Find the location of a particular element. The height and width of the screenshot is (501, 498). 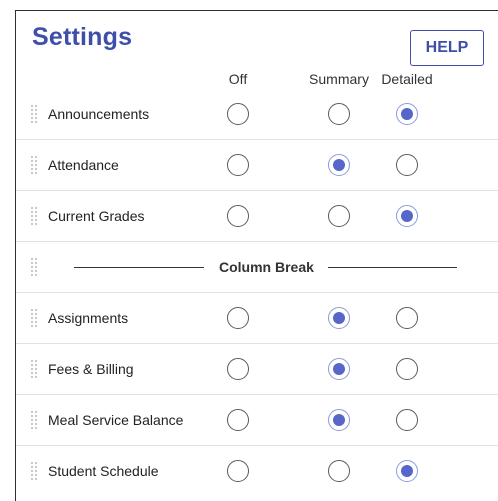

help-button: HELP is located at coordinates (447, 48).